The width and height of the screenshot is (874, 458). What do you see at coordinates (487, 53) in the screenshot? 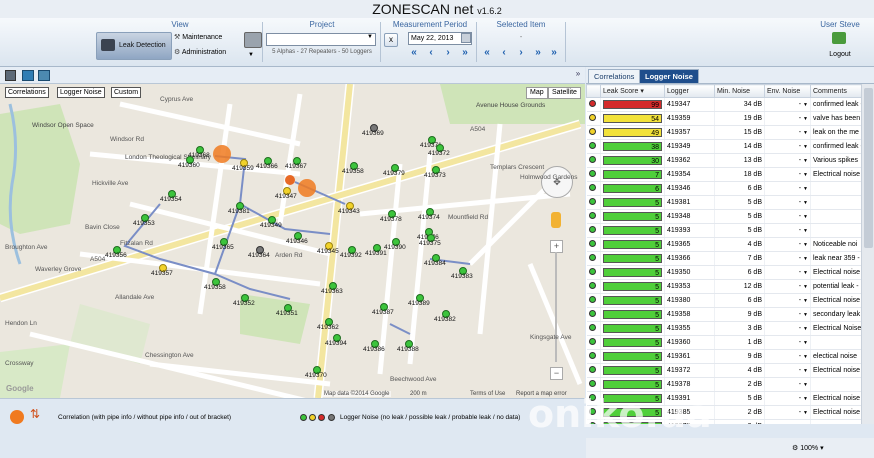
I see `first-item-icon: «` at bounding box center [487, 53].